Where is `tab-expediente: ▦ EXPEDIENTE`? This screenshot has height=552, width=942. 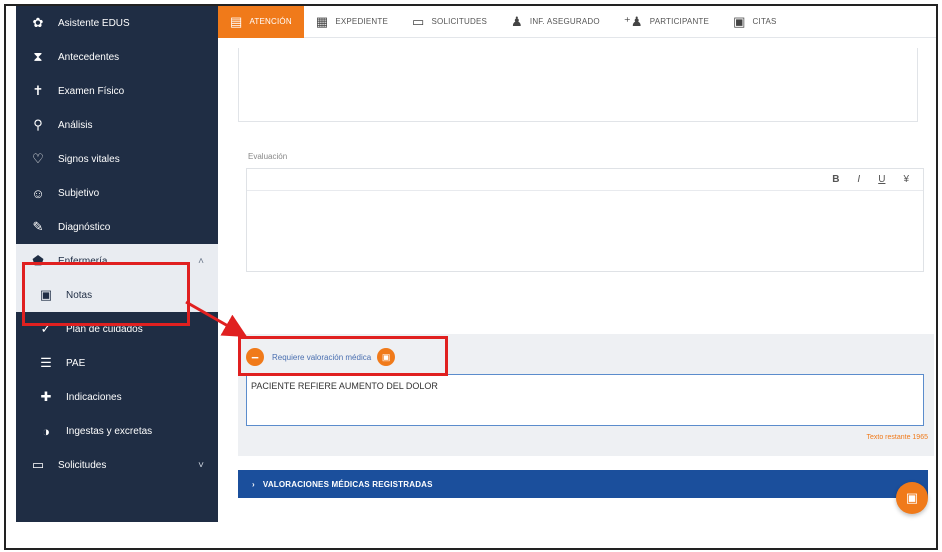
tab-expediente: ▦ EXPEDIENTE is located at coordinates (352, 22).